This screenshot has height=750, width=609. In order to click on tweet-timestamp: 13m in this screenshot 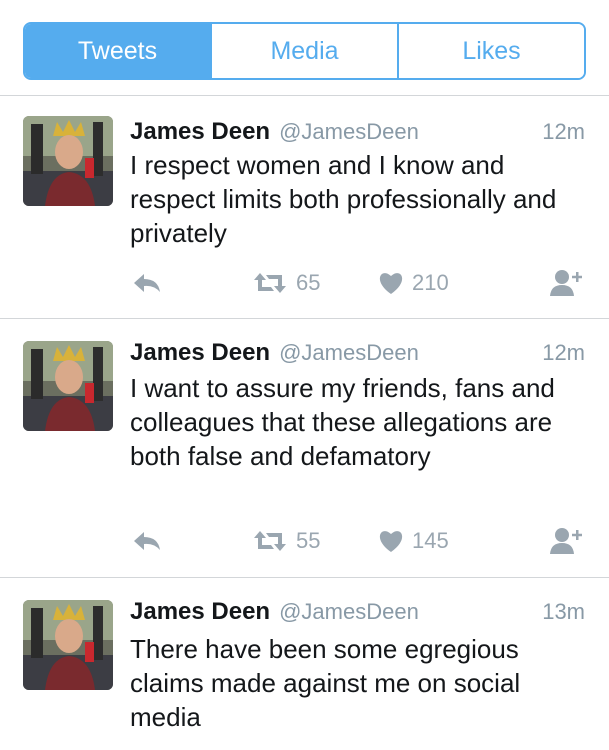, I will do `click(563, 611)`.